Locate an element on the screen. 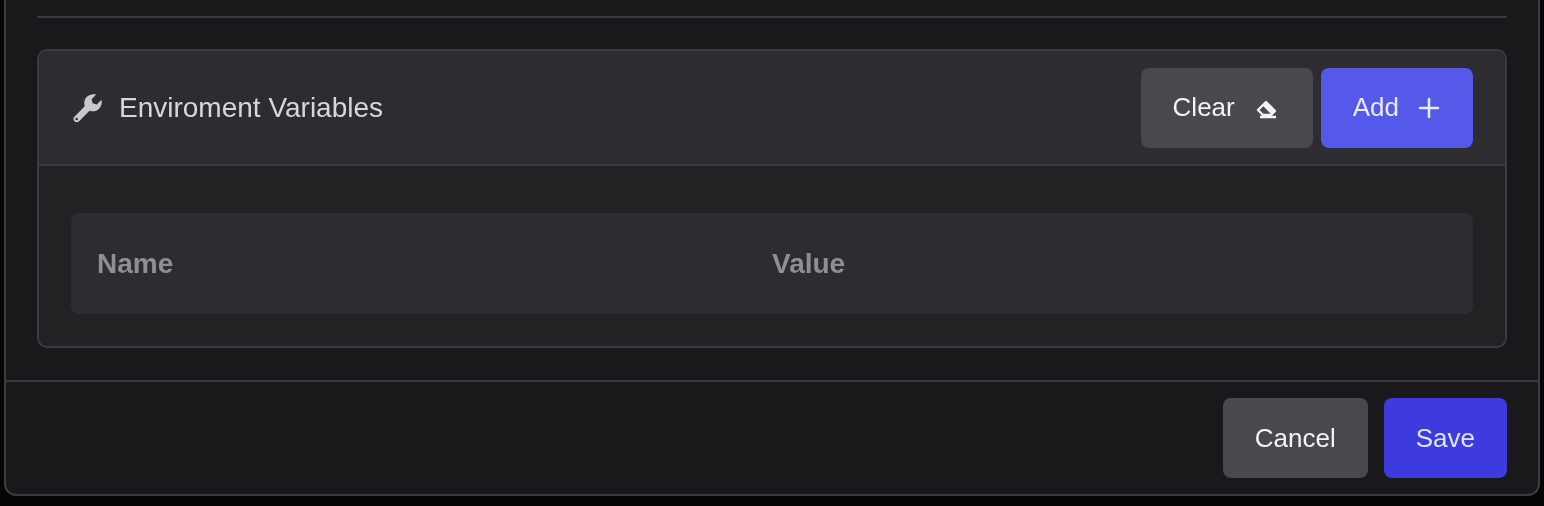  clear-button: Clear is located at coordinates (1226, 107).